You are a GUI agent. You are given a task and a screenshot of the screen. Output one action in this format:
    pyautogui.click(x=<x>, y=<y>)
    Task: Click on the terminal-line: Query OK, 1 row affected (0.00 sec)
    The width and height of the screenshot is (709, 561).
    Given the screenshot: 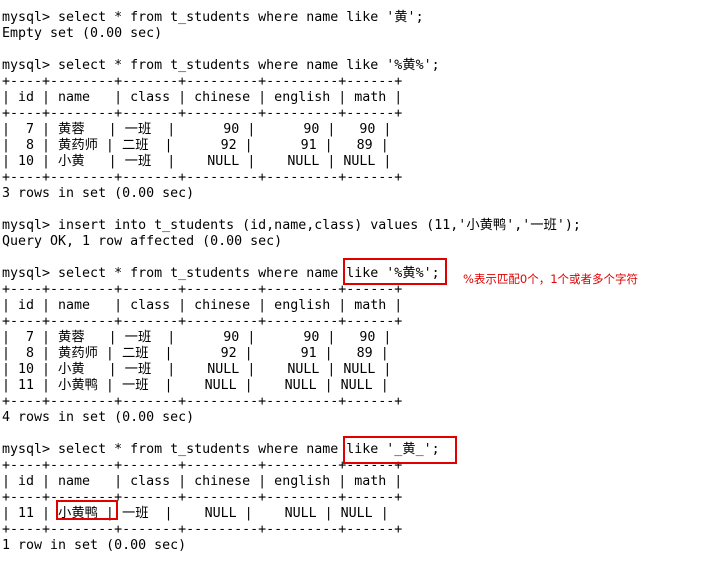 What is the action you would take?
    pyautogui.click(x=142, y=241)
    